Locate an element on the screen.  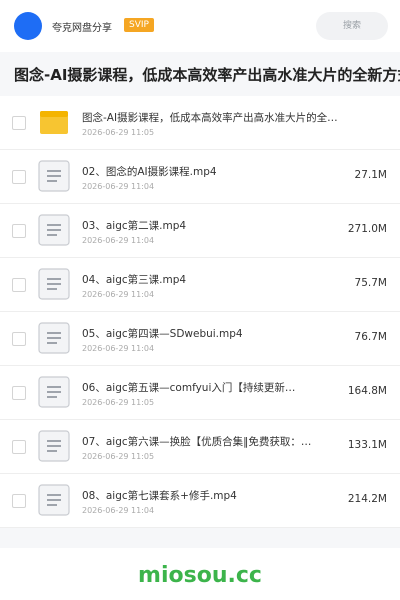
file-row: 02、图念的AI摄影课程.mp4 2026-06-29 11:04 27.1M is located at coordinates (200, 177).